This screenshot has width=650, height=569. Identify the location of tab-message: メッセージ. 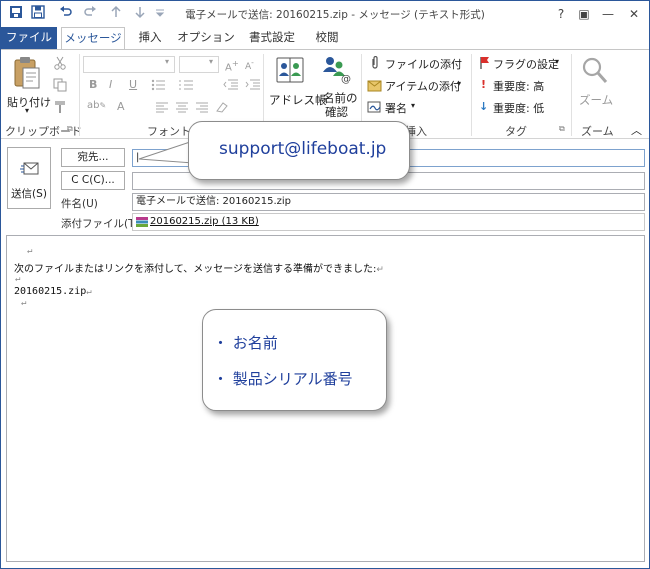
(93, 38).